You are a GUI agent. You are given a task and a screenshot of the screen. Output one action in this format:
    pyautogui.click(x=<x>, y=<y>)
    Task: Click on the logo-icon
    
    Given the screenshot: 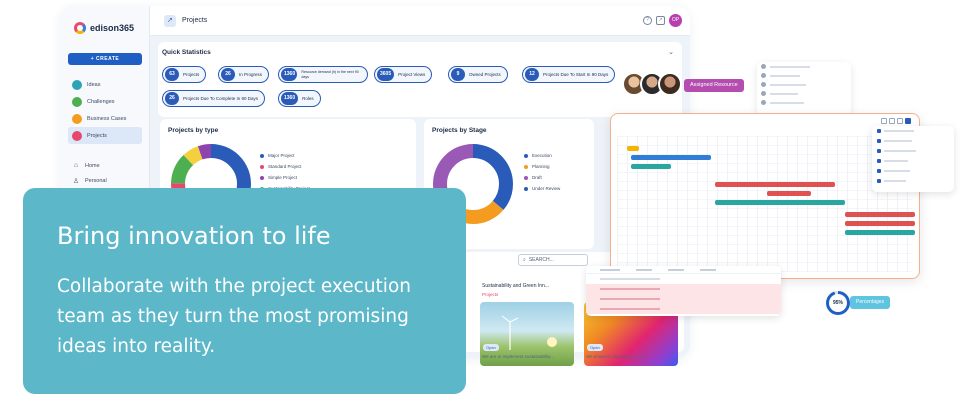 What is the action you would take?
    pyautogui.click(x=80, y=28)
    